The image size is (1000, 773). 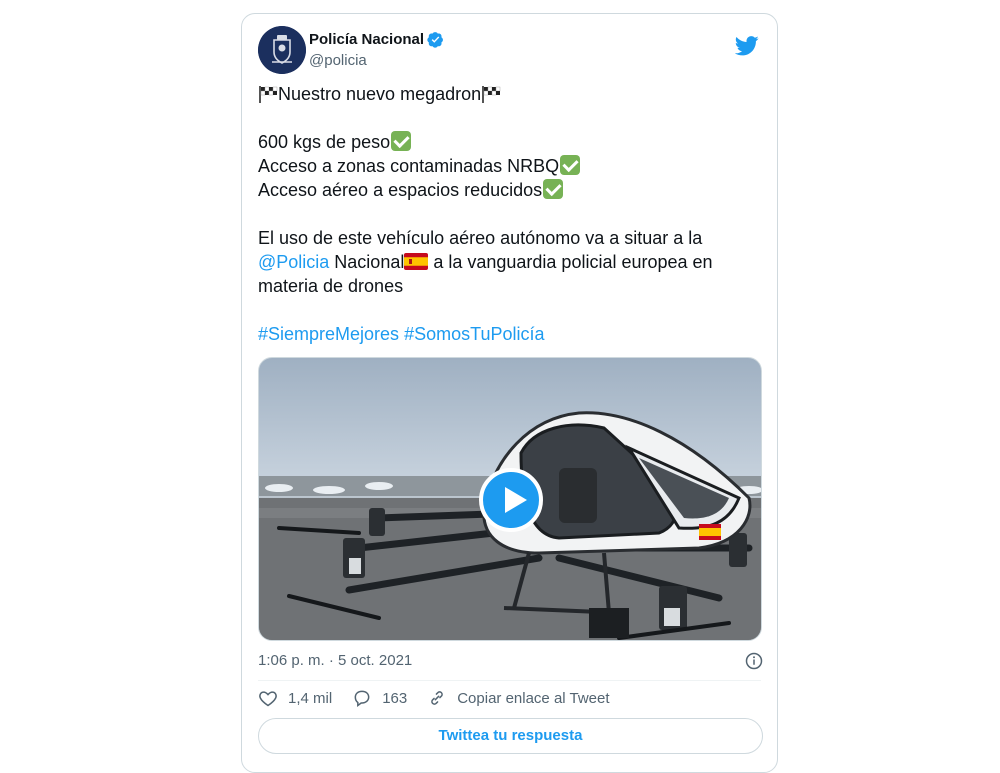 What do you see at coordinates (310, 698) in the screenshot?
I see `like-count: 1,4 mil` at bounding box center [310, 698].